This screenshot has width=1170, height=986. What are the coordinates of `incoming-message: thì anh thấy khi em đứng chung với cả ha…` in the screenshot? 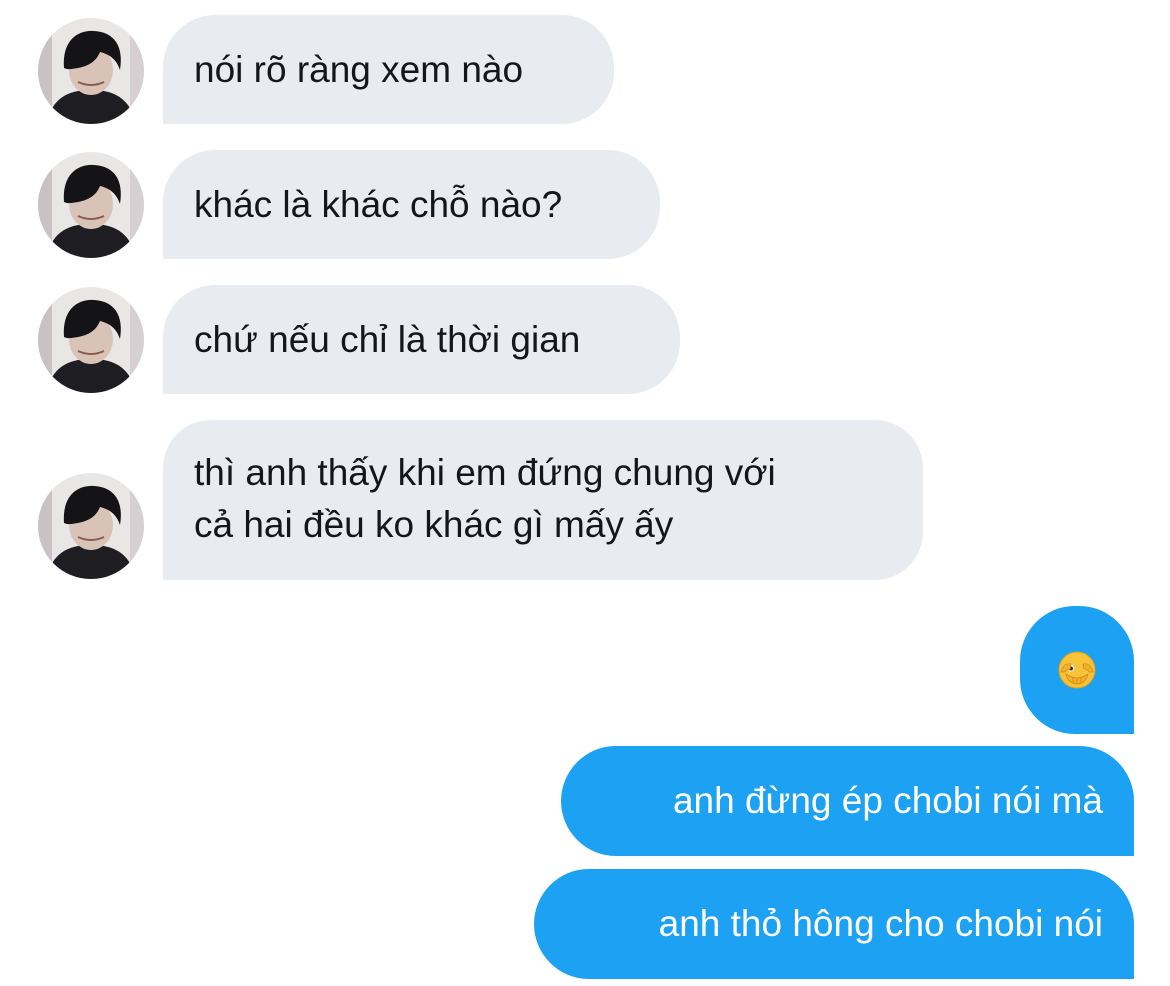 It's located at (543, 500).